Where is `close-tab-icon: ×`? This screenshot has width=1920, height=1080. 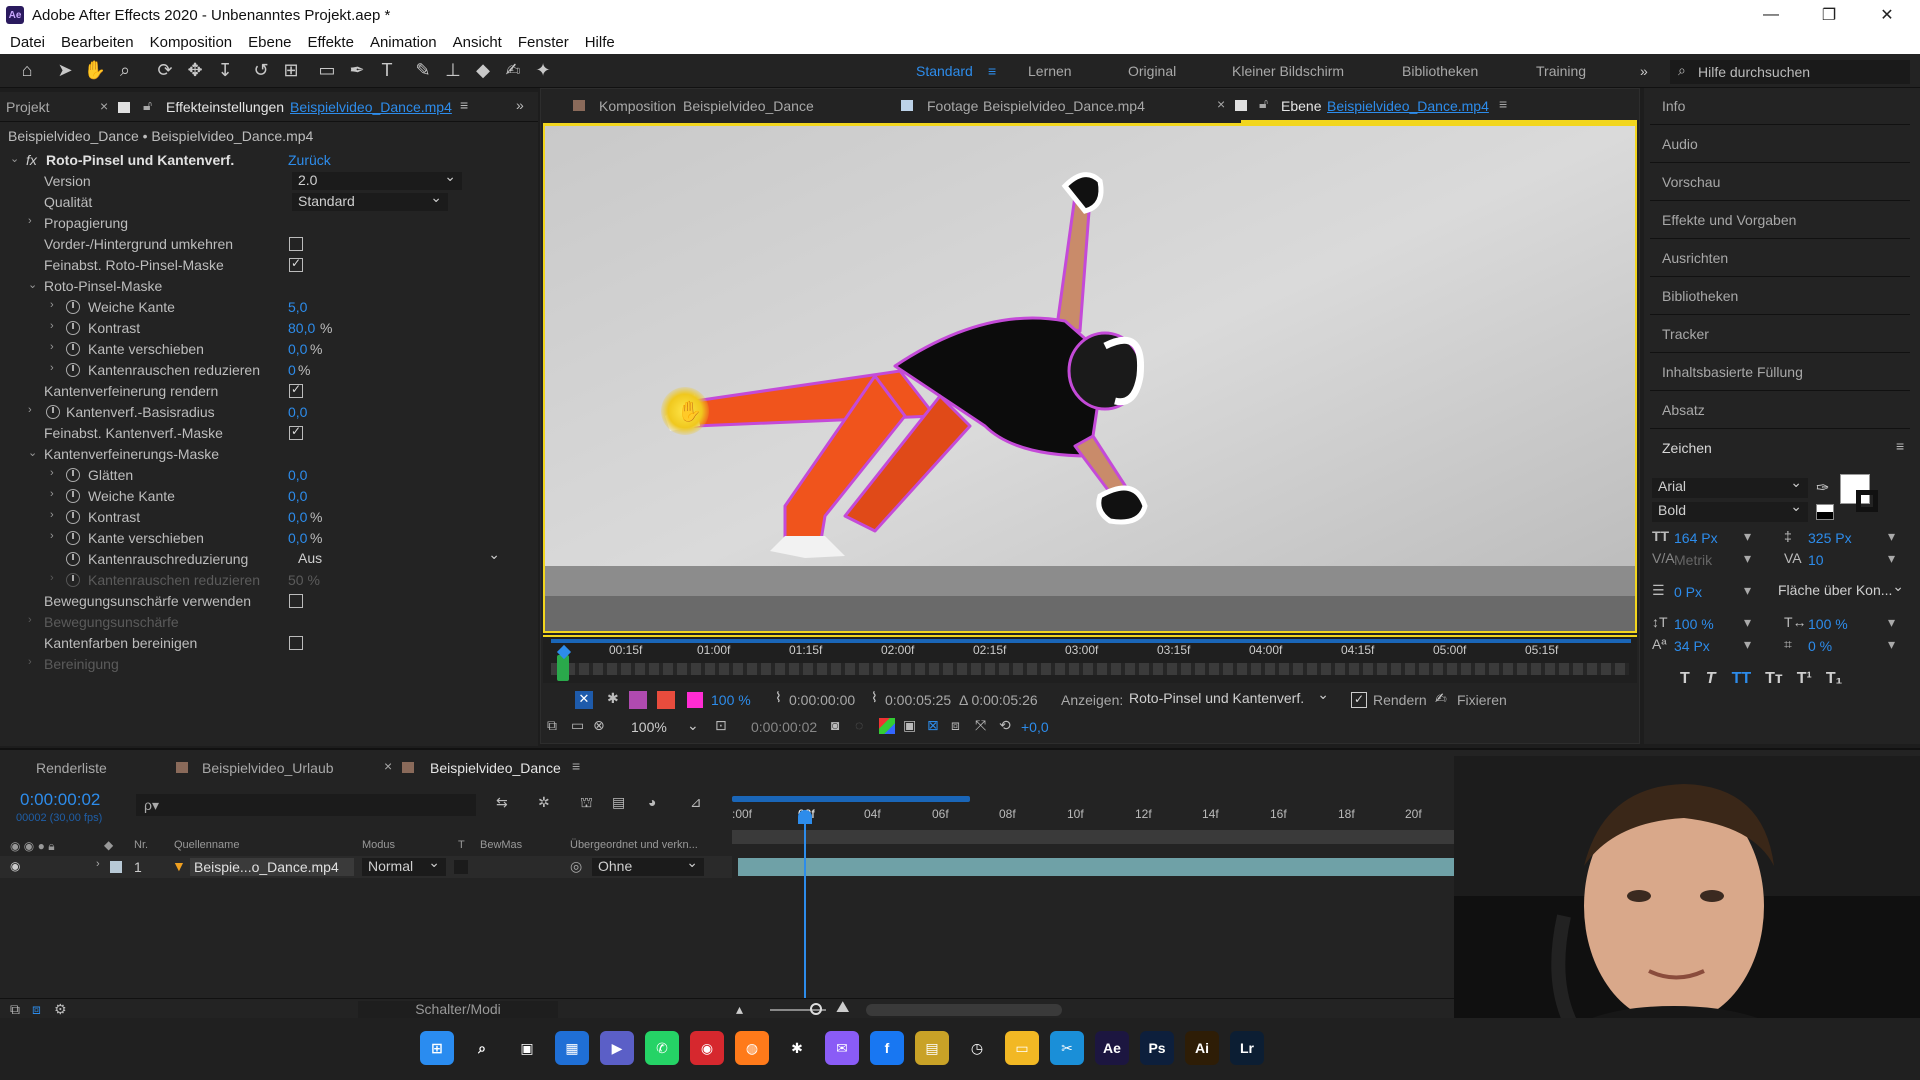
close-tab-icon: × is located at coordinates (104, 106).